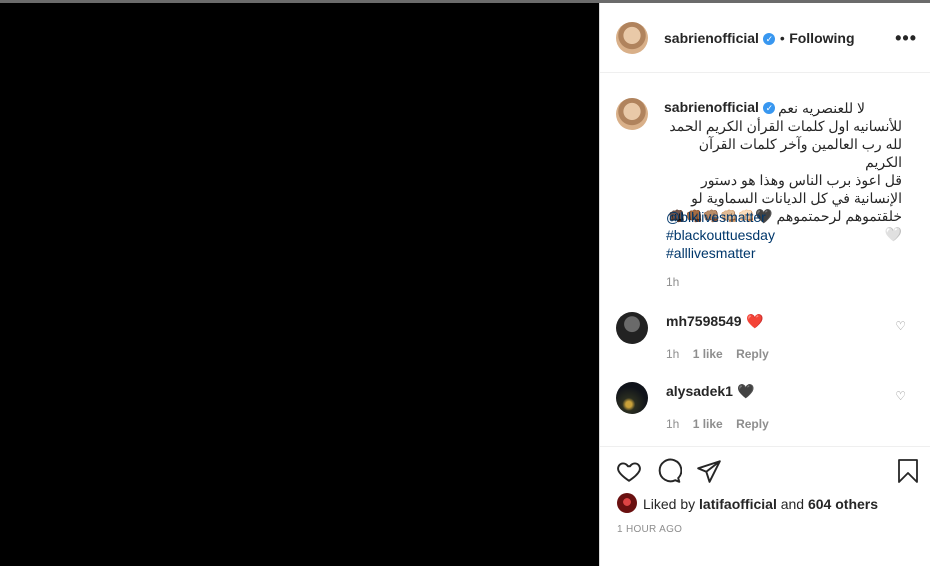 This screenshot has height=566, width=930. I want to click on author-avatar, so click(632, 38).